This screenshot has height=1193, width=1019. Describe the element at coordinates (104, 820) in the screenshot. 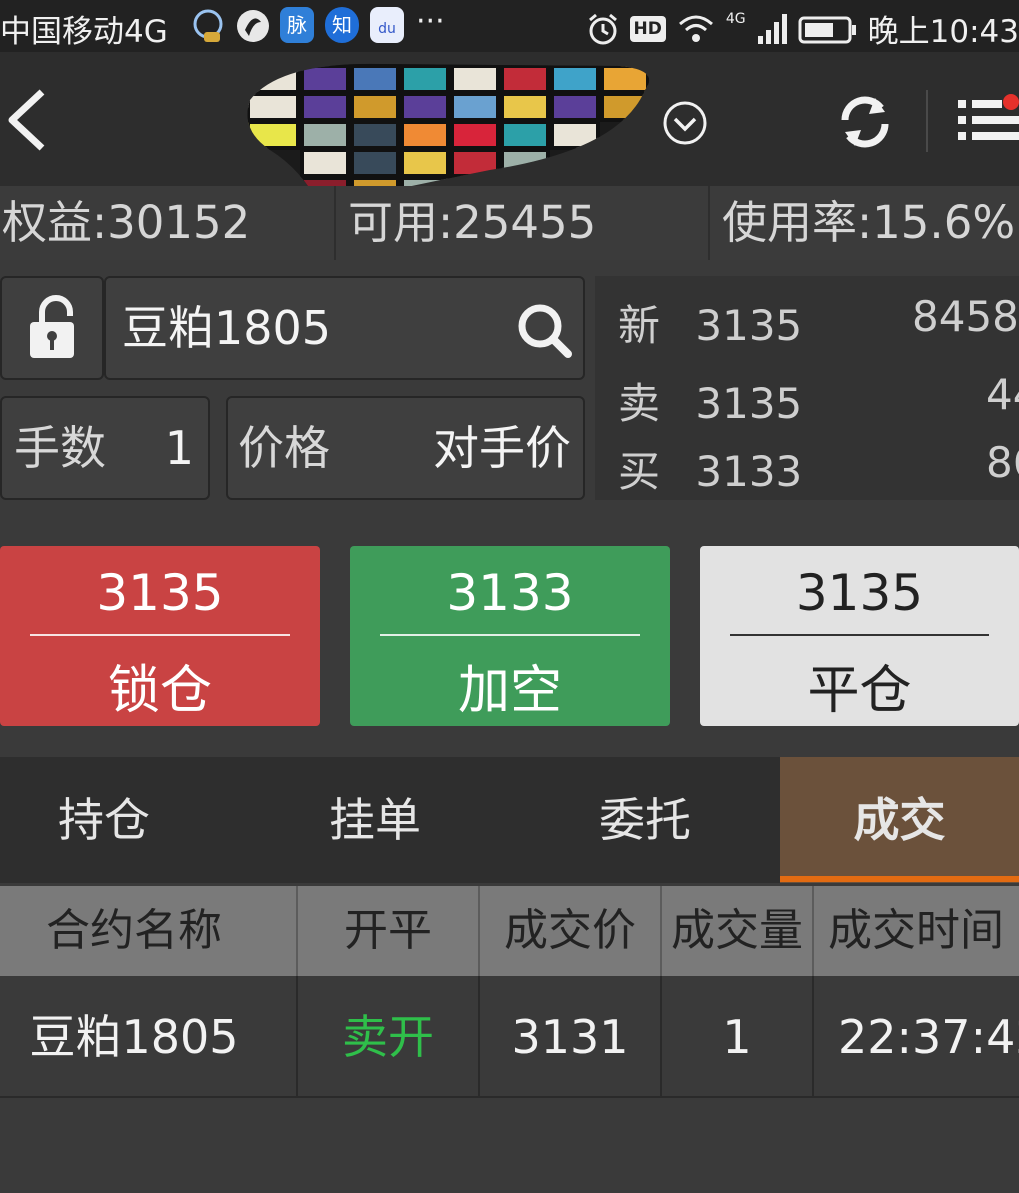

I see `tab-positions: 持仓` at that location.